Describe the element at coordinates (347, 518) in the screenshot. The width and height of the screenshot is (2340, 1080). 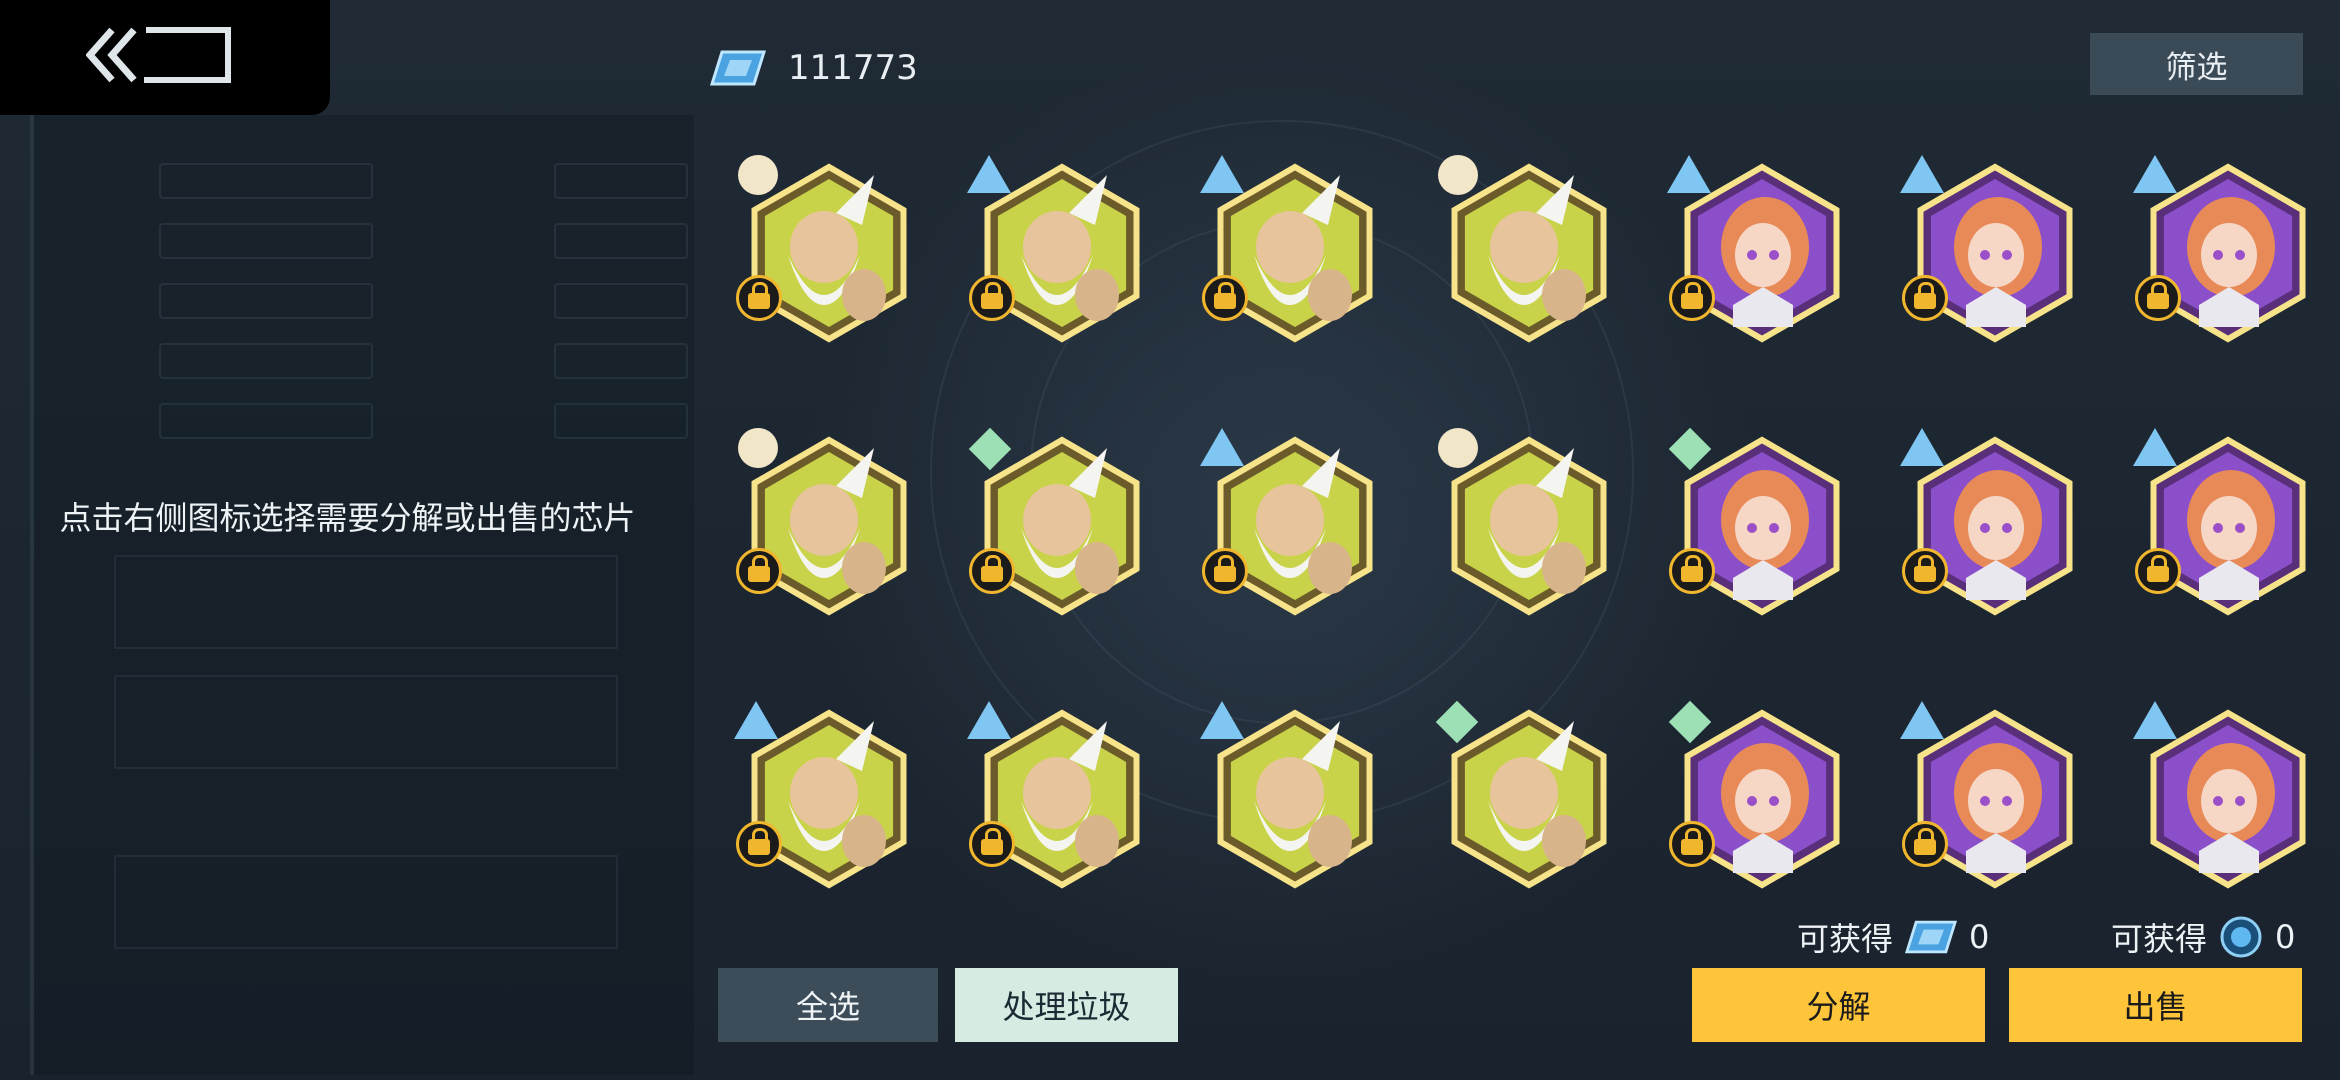
I see `selection-hint: 点击右侧图标选择需要分解或出售的芯片` at that location.